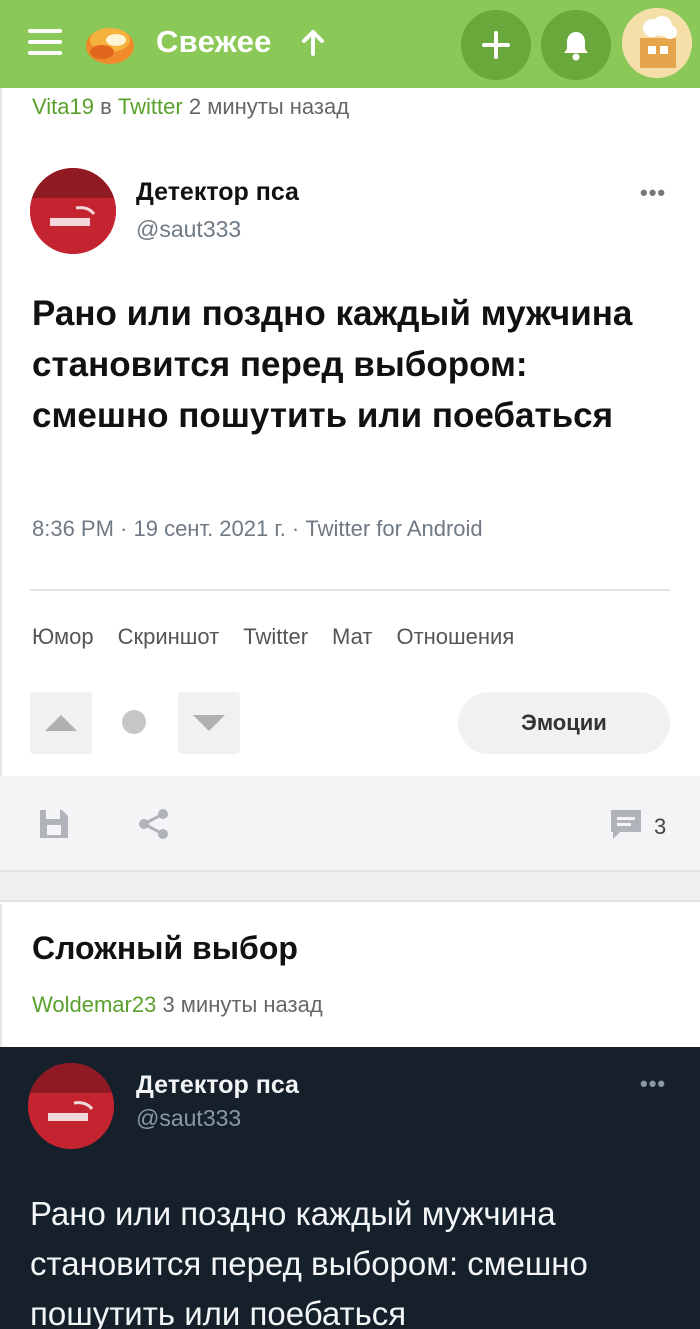  Describe the element at coordinates (269, 106) in the screenshot. I see `post-time: 2 минуты назад` at that location.